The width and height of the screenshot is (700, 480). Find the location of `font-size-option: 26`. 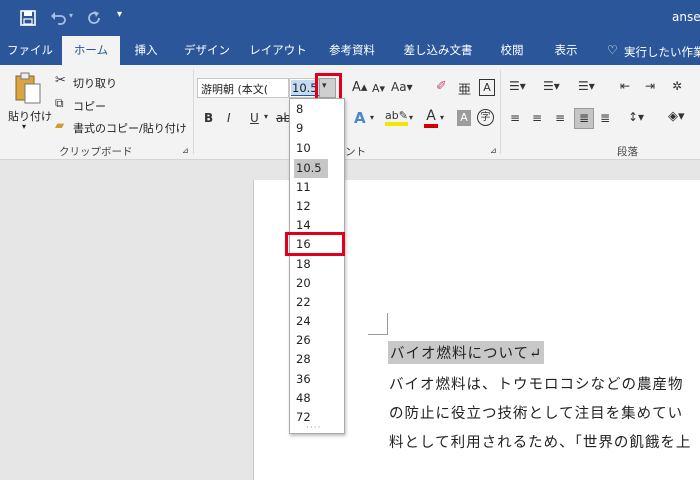

font-size-option: 26 is located at coordinates (311, 340).